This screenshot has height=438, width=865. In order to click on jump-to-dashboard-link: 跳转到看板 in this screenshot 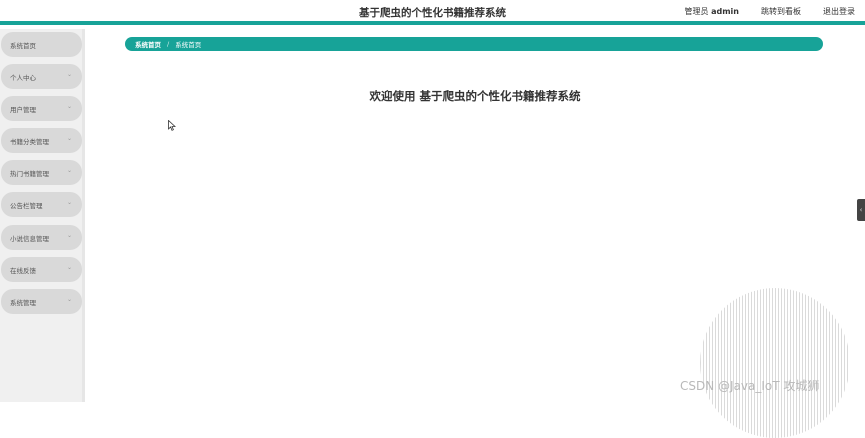, I will do `click(781, 11)`.